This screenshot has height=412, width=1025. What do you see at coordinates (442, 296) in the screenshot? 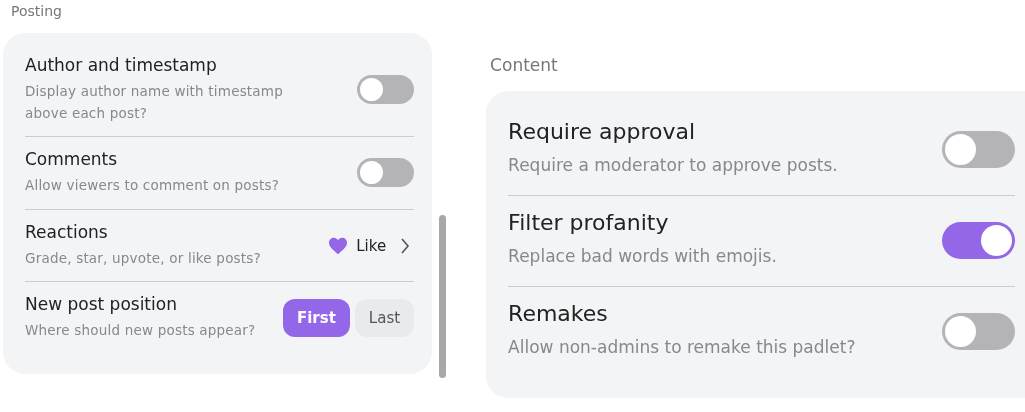
I see `scrollbar` at bounding box center [442, 296].